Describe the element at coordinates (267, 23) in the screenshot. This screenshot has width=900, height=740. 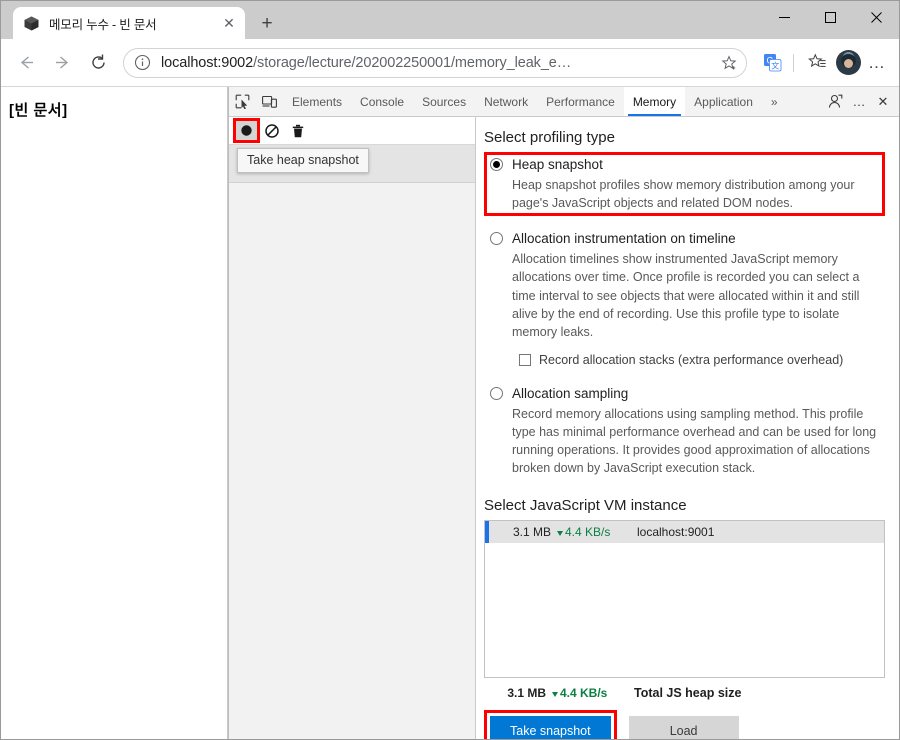
I see `new-tab-button: +` at that location.